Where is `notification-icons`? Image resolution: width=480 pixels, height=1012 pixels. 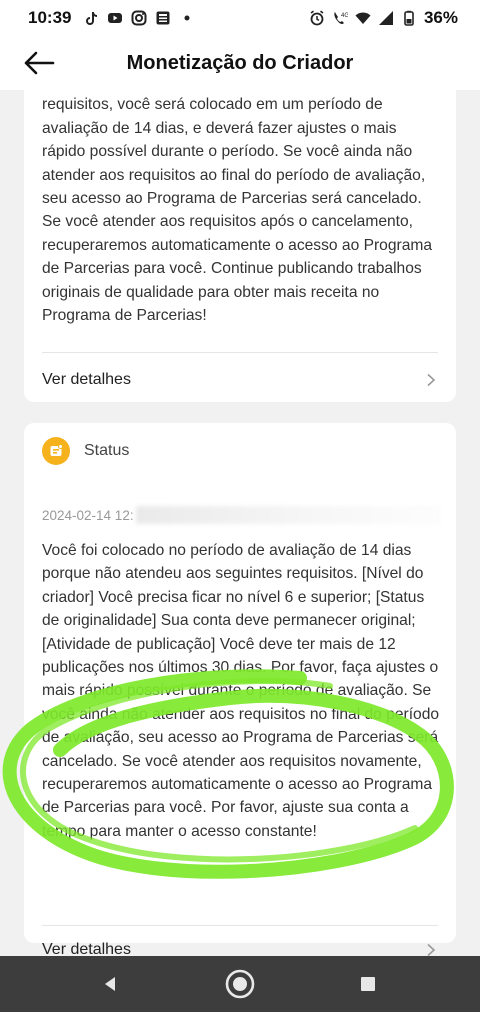
notification-icons is located at coordinates (143, 18).